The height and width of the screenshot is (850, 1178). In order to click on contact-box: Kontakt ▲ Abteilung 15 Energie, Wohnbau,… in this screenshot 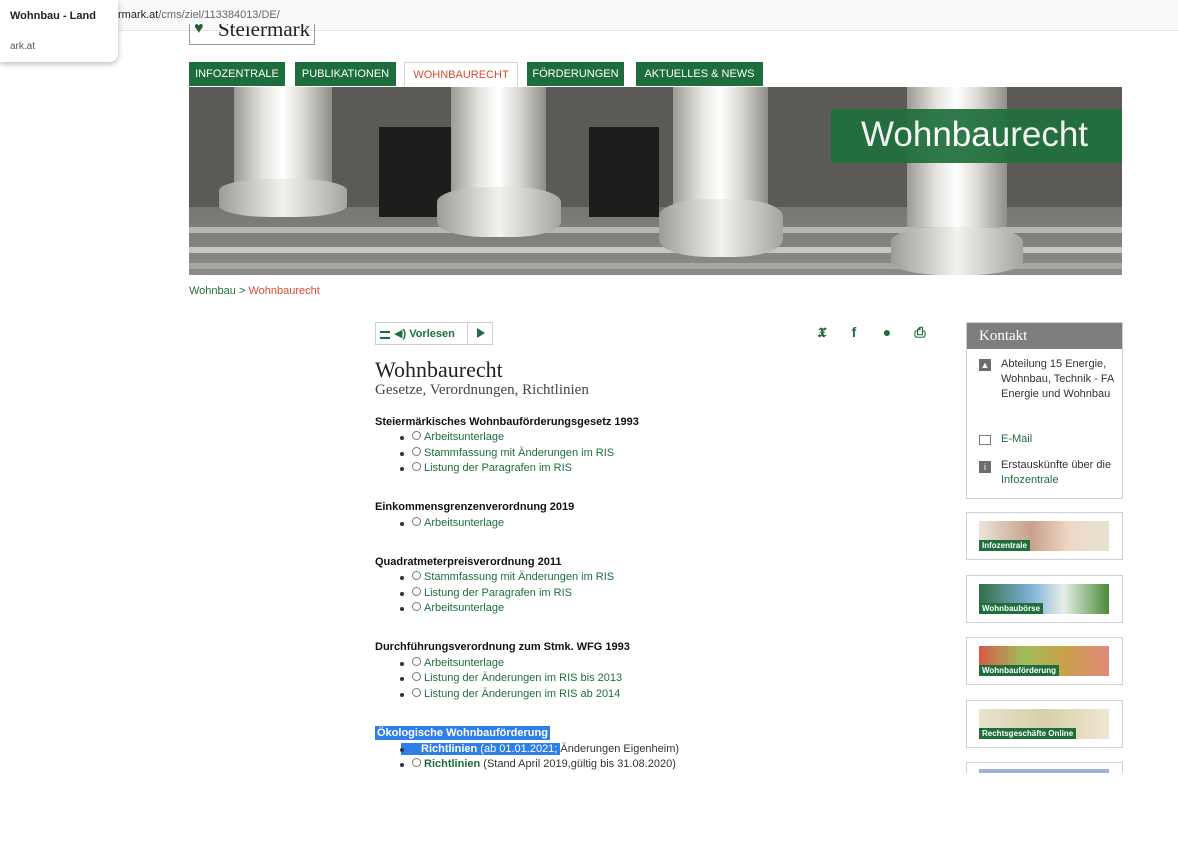, I will do `click(1044, 410)`.